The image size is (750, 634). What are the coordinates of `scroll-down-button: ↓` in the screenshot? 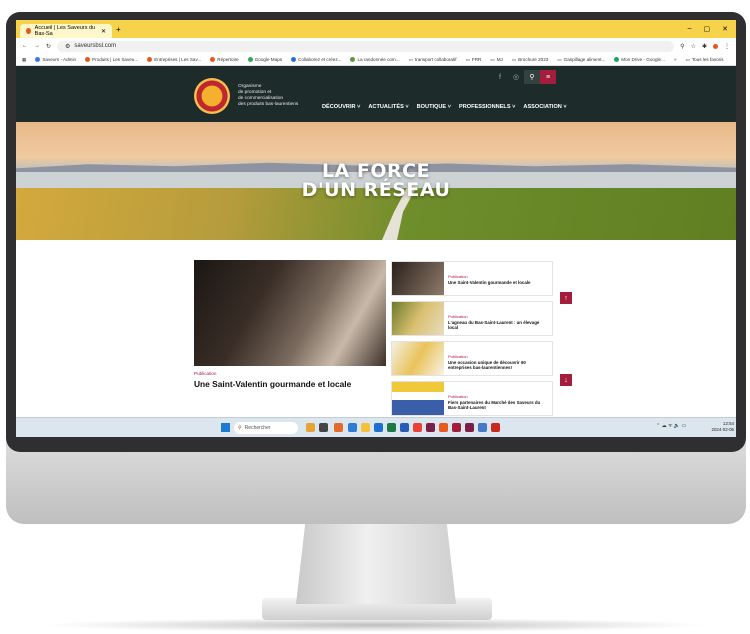 It's located at (566, 380).